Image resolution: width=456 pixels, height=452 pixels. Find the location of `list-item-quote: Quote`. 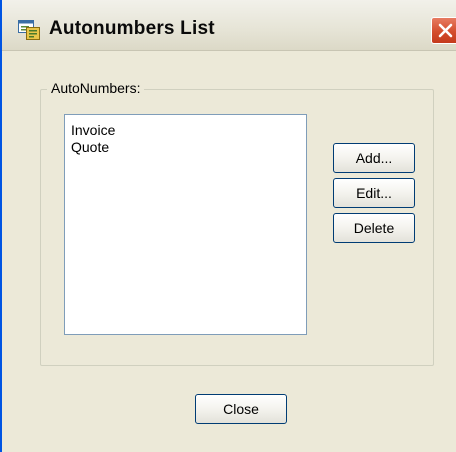

list-item-quote: Quote is located at coordinates (90, 147).